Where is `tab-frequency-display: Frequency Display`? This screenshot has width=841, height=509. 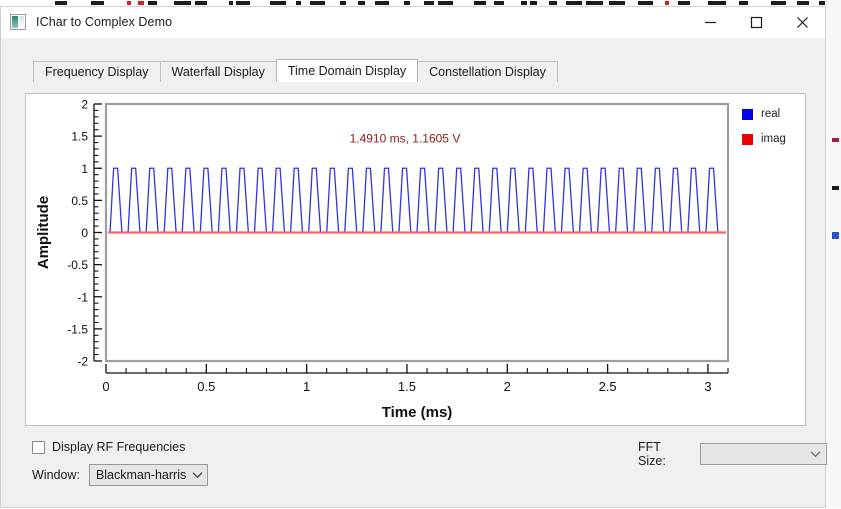
tab-frequency-display: Frequency Display is located at coordinates (97, 71).